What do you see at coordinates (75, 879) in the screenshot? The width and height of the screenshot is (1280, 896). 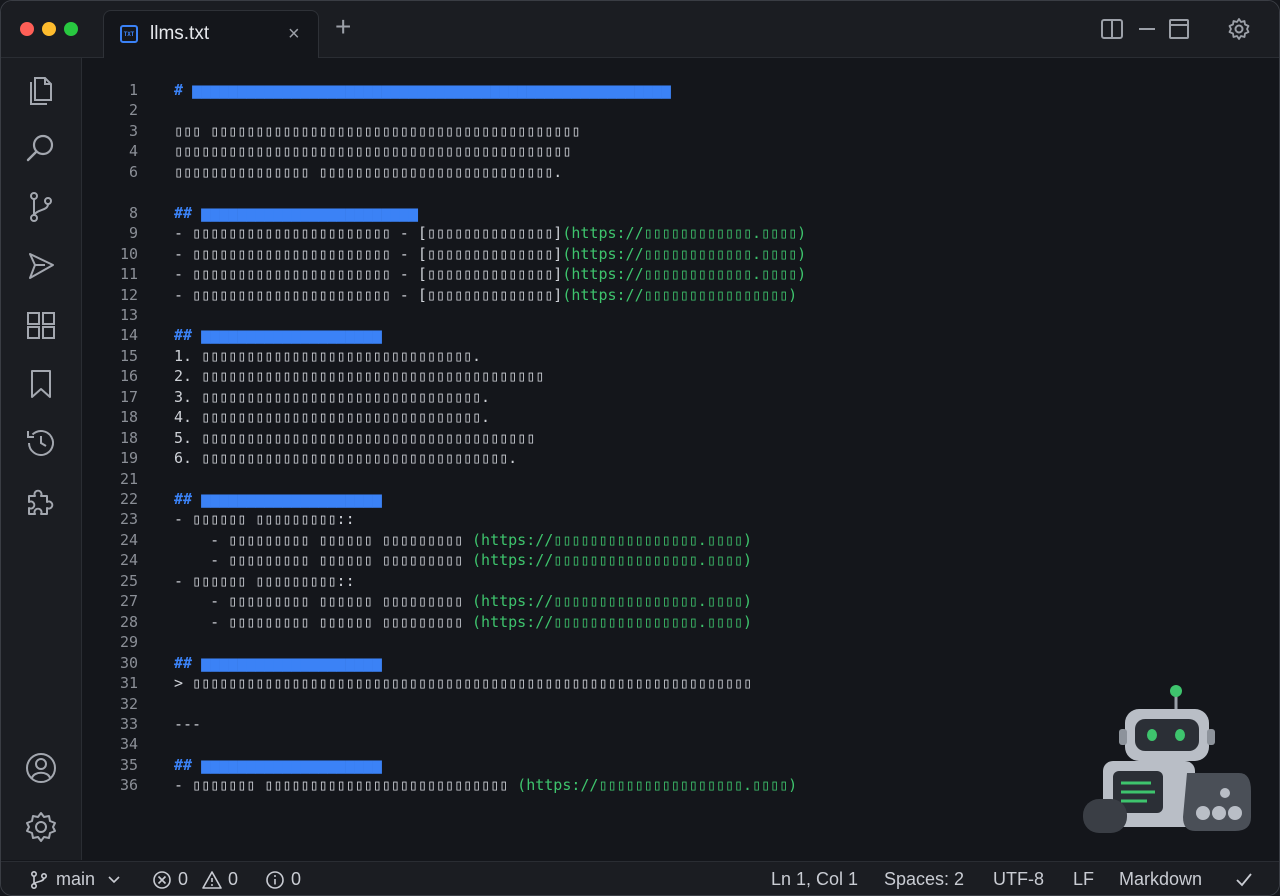 I see `branch-name: main` at bounding box center [75, 879].